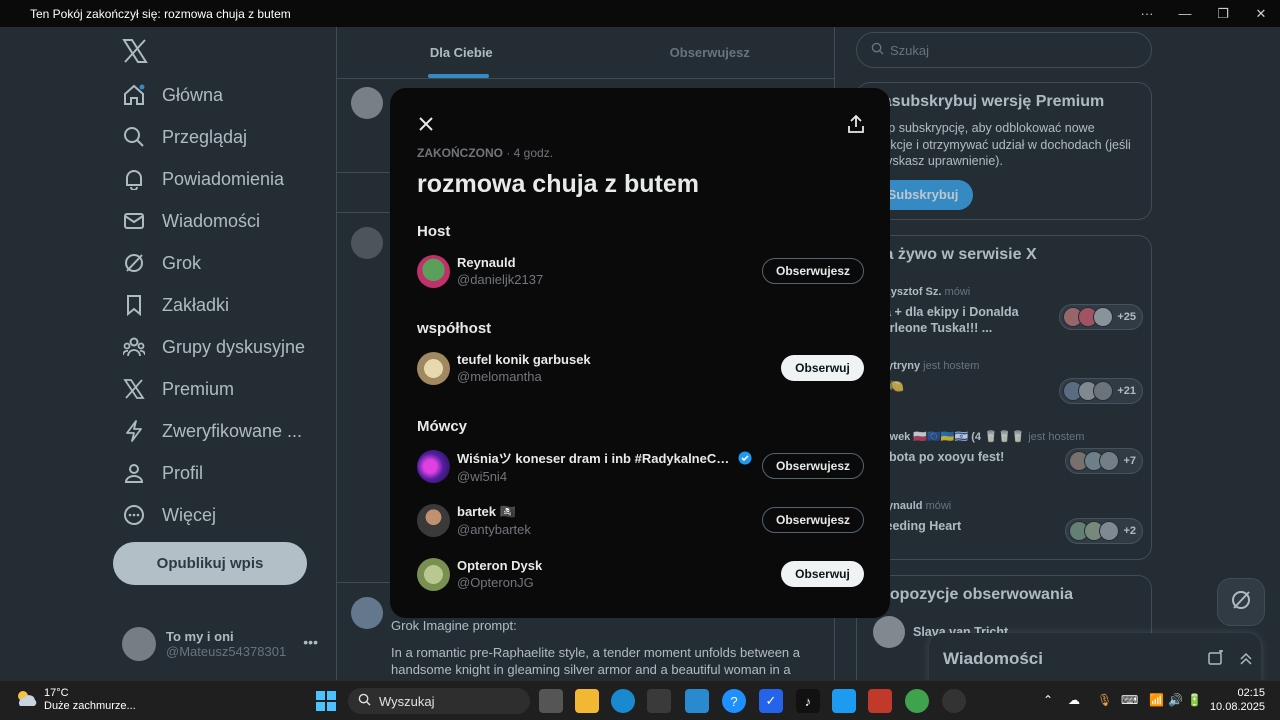  I want to click on volume-icon: 🔊, so click(1175, 700).